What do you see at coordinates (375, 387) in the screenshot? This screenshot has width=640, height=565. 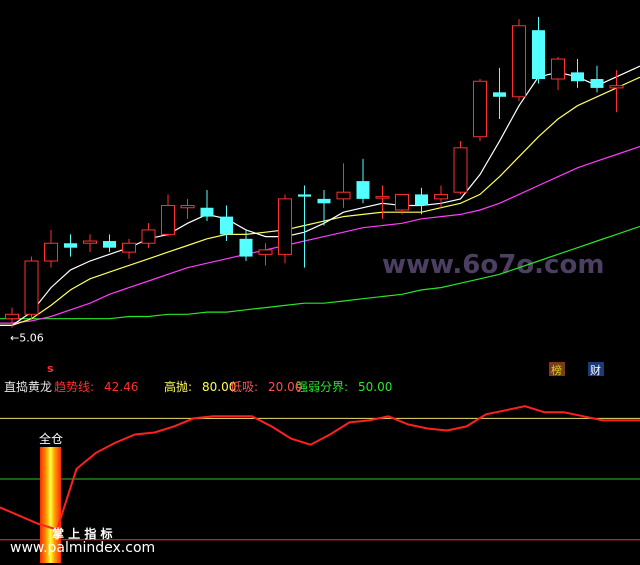 I see `legend-value: 50.00` at bounding box center [375, 387].